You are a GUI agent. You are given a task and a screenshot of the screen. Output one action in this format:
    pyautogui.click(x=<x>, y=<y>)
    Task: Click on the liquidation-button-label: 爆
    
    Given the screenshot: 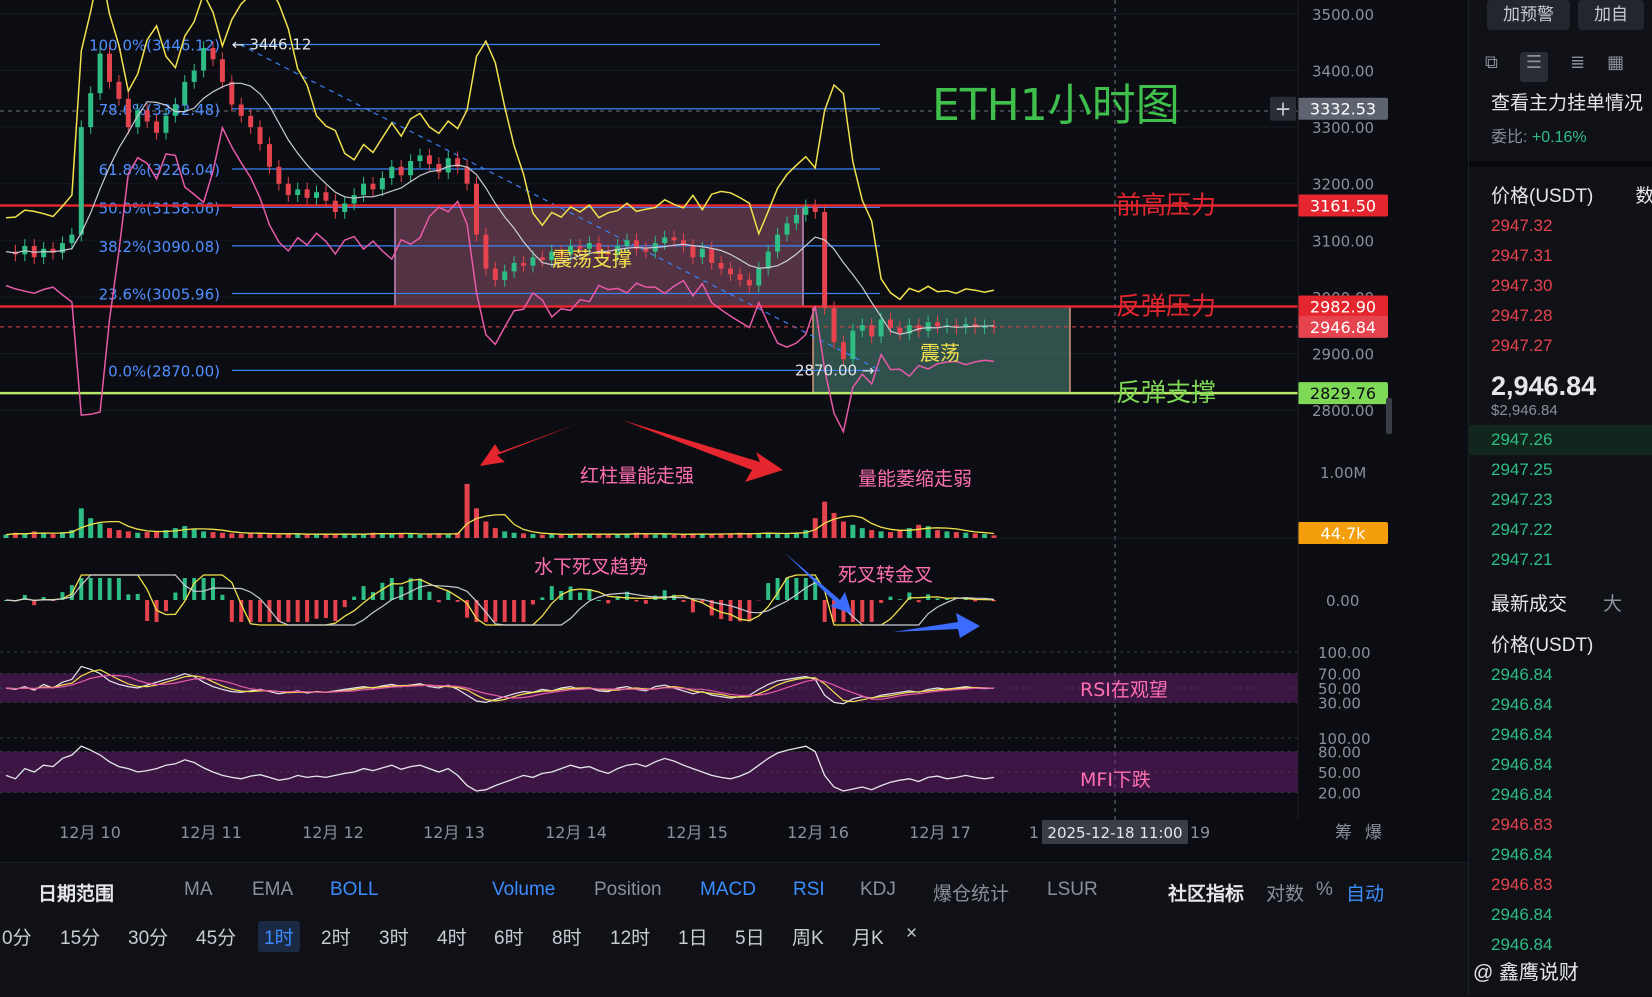 What is the action you would take?
    pyautogui.click(x=1373, y=833)
    